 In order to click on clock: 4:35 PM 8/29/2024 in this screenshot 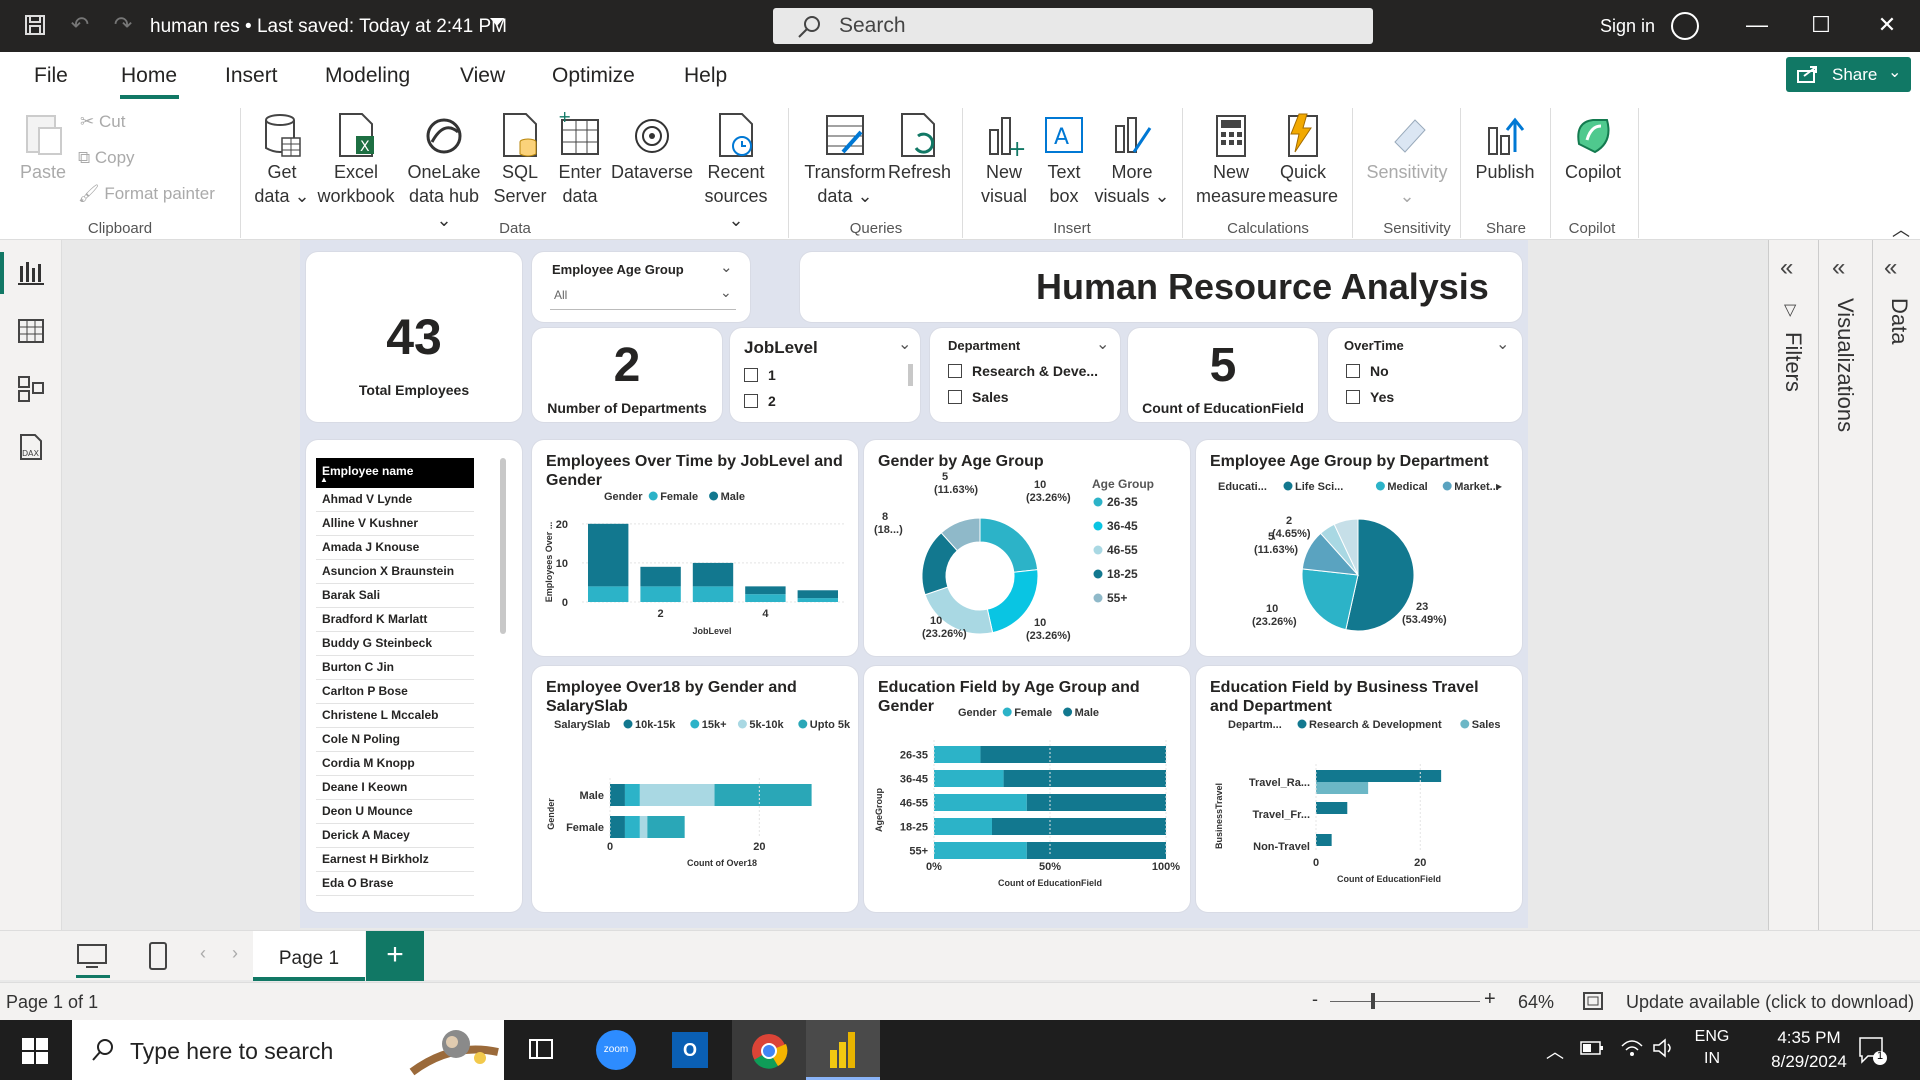, I will do `click(1809, 1050)`.